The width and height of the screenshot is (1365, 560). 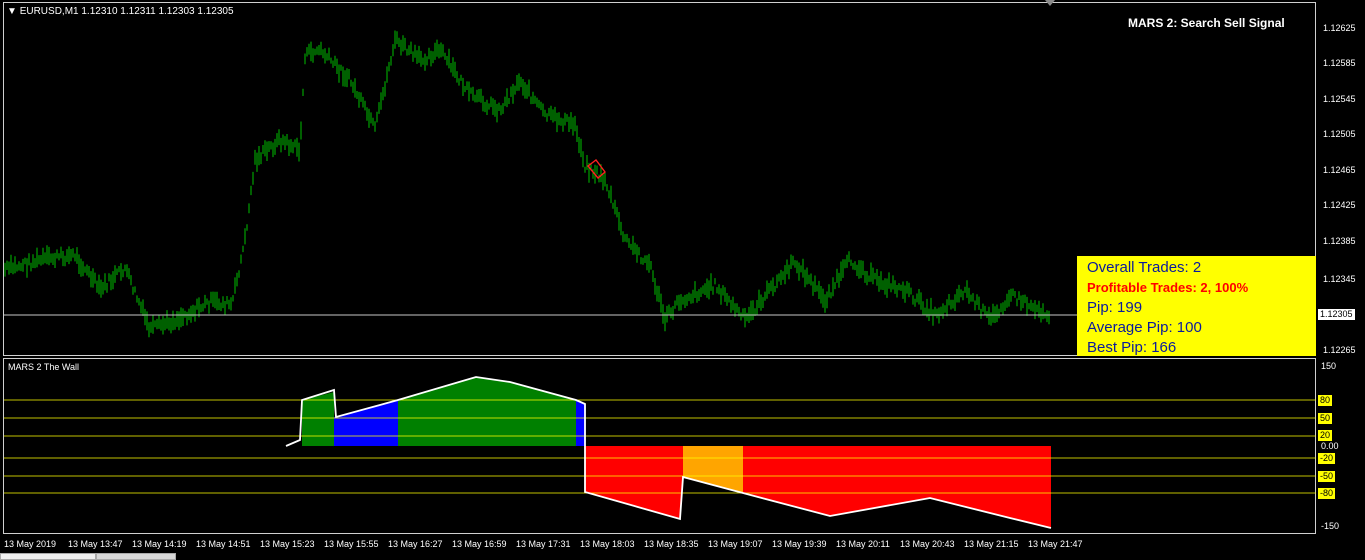 What do you see at coordinates (1325, 418) in the screenshot?
I see `level-label: 50` at bounding box center [1325, 418].